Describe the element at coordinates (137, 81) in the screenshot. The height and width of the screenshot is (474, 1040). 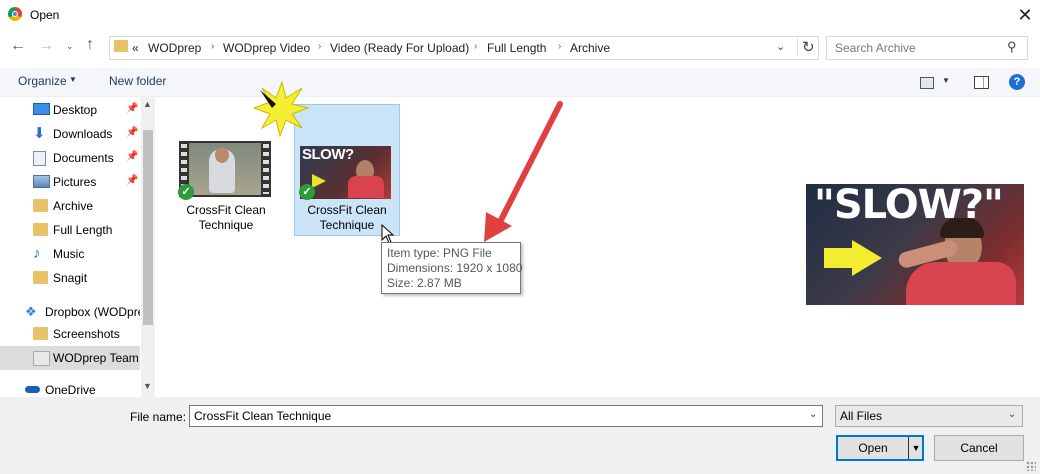
I see `new-folder-button: New folder` at that location.